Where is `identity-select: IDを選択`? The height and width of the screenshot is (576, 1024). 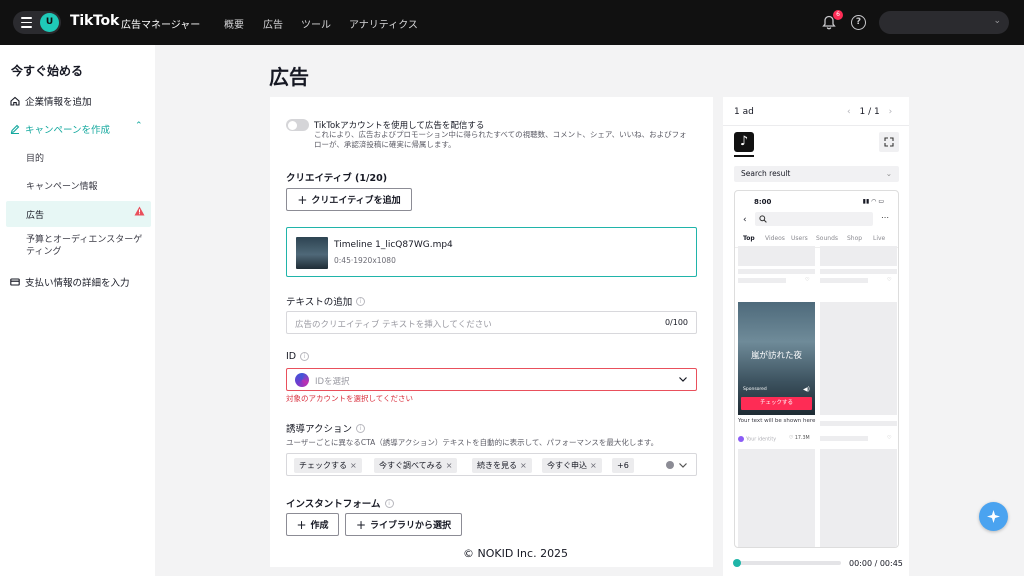 identity-select: IDを選択 is located at coordinates (491, 379).